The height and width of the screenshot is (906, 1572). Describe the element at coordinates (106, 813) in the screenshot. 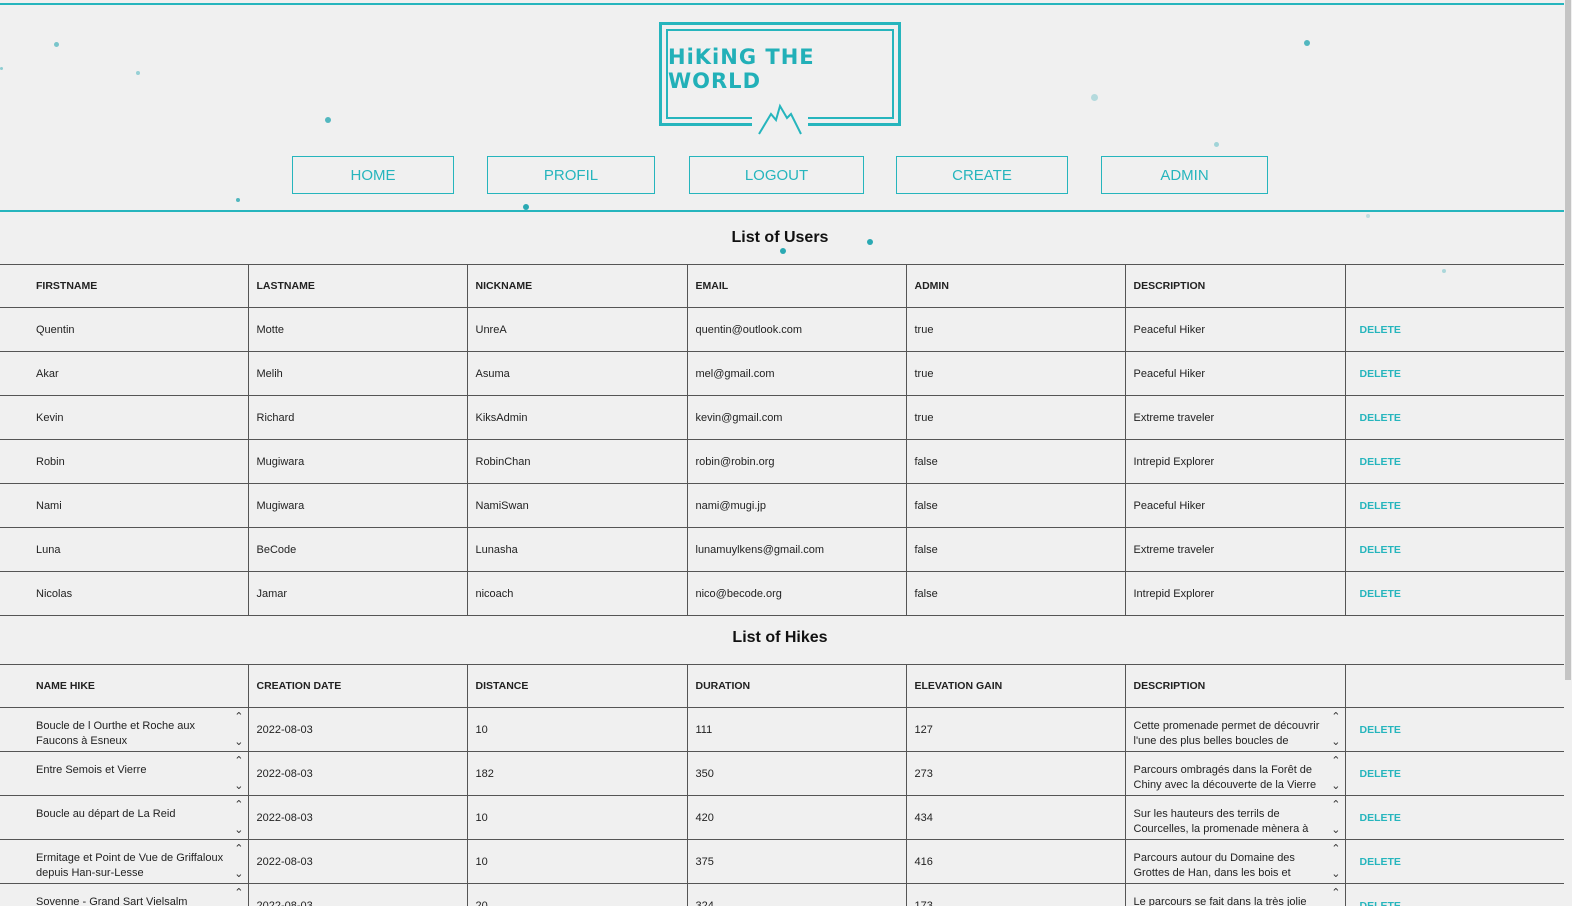

I see `hike-name: Boucle au départ de La Reid` at that location.